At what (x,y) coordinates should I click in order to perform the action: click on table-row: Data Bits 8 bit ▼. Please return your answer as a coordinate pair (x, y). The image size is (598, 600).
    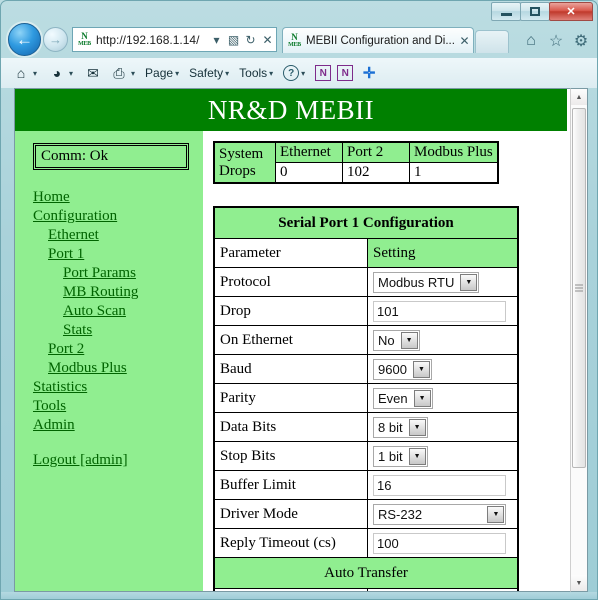
    Looking at the image, I should click on (366, 427).